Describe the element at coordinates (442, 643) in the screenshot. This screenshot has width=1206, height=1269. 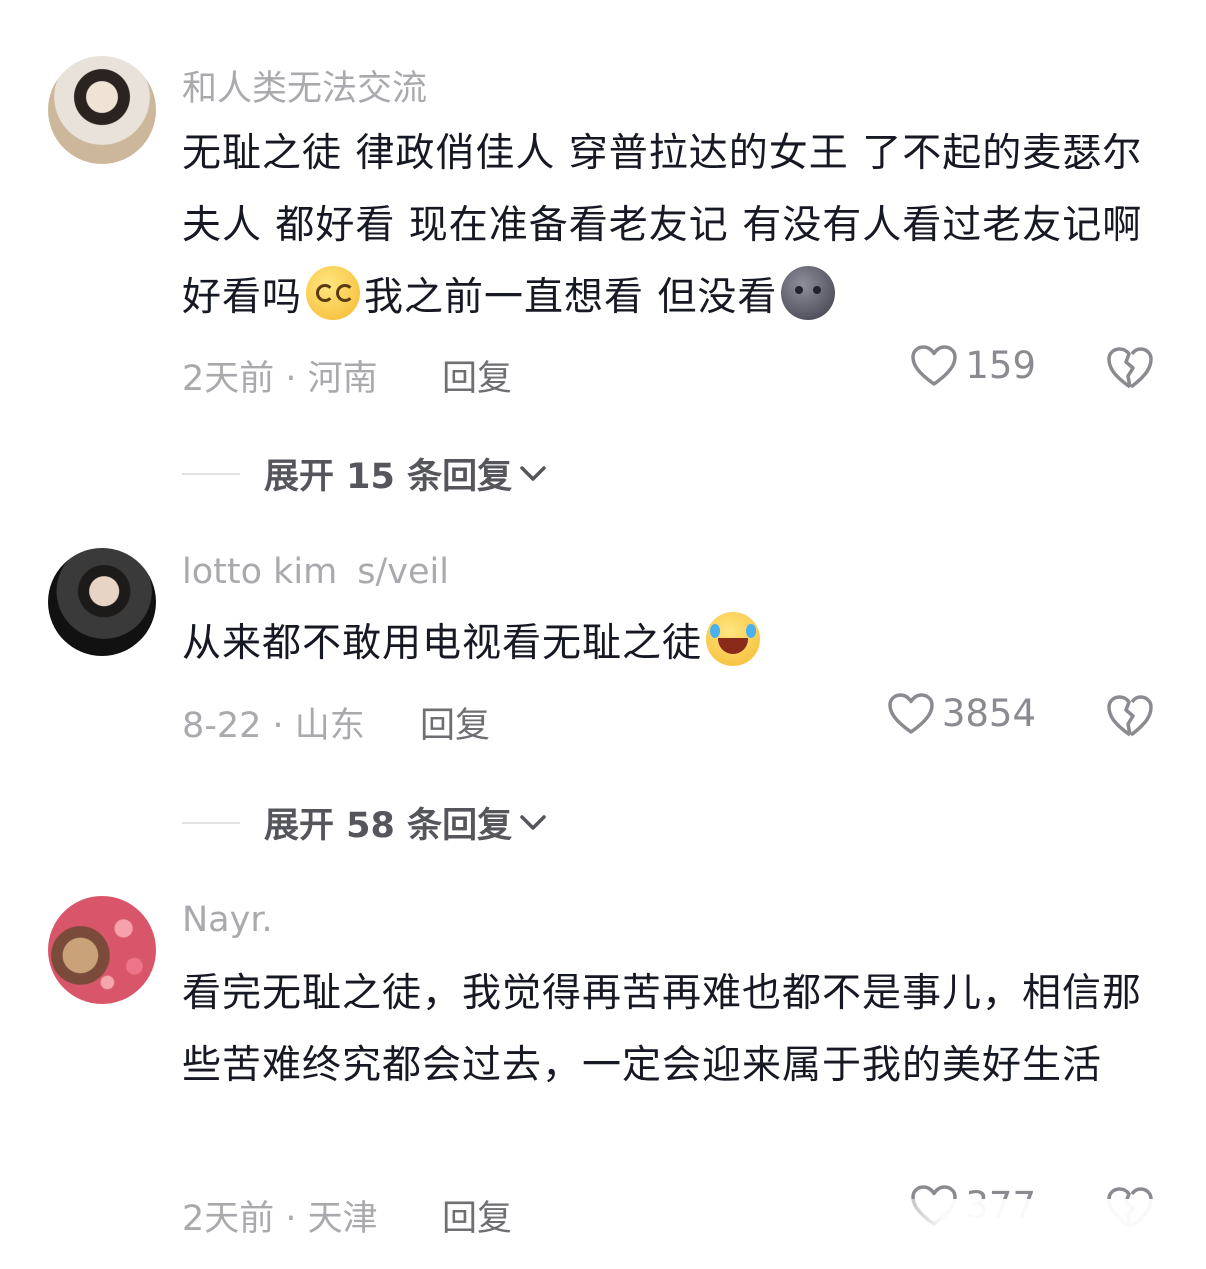
I see `comment-text-part: 从来都不敢用电视看无耻之徒` at that location.